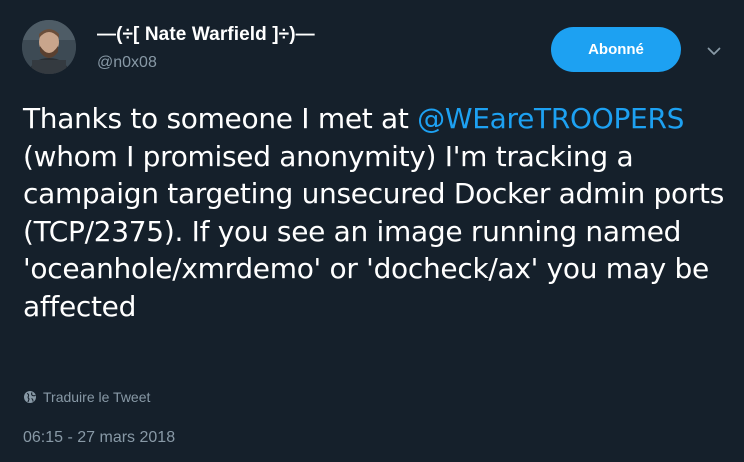  What do you see at coordinates (550, 118) in the screenshot?
I see `mention-link: @WEareTROOPERS` at bounding box center [550, 118].